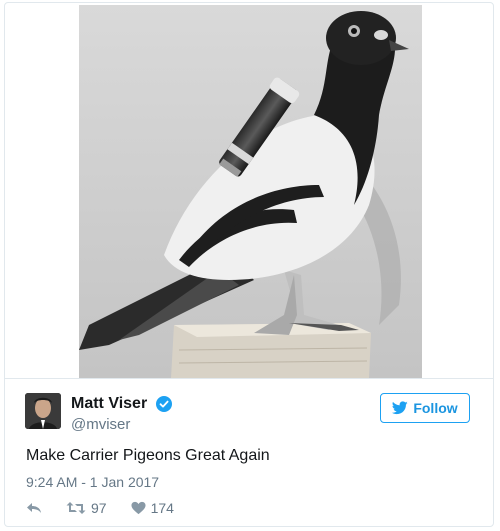  What do you see at coordinates (163, 404) in the screenshot?
I see `verified-badge-icon` at bounding box center [163, 404].